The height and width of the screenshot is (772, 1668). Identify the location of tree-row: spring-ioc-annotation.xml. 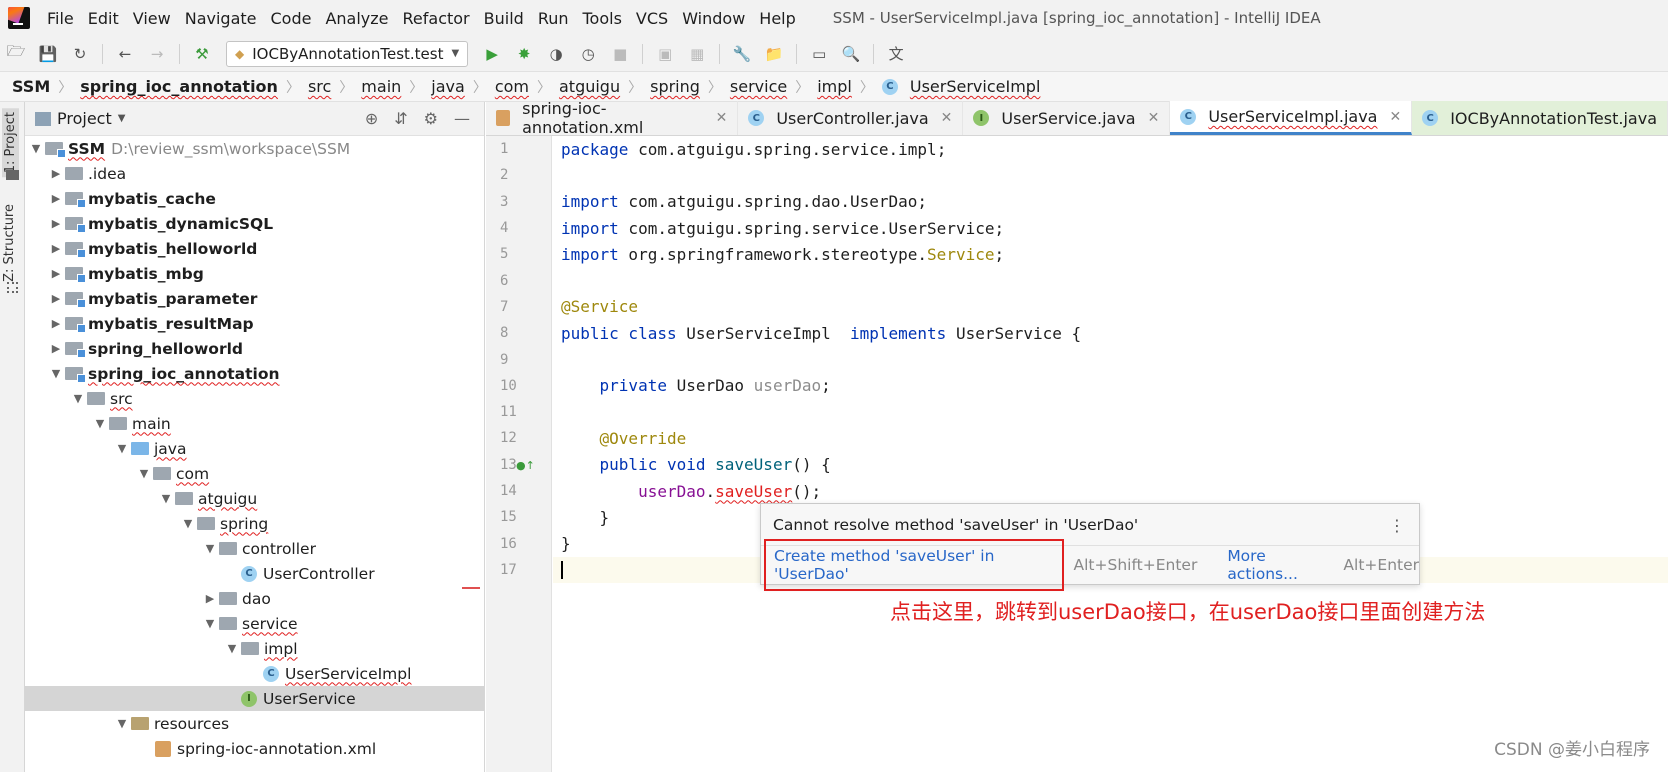
(254, 748).